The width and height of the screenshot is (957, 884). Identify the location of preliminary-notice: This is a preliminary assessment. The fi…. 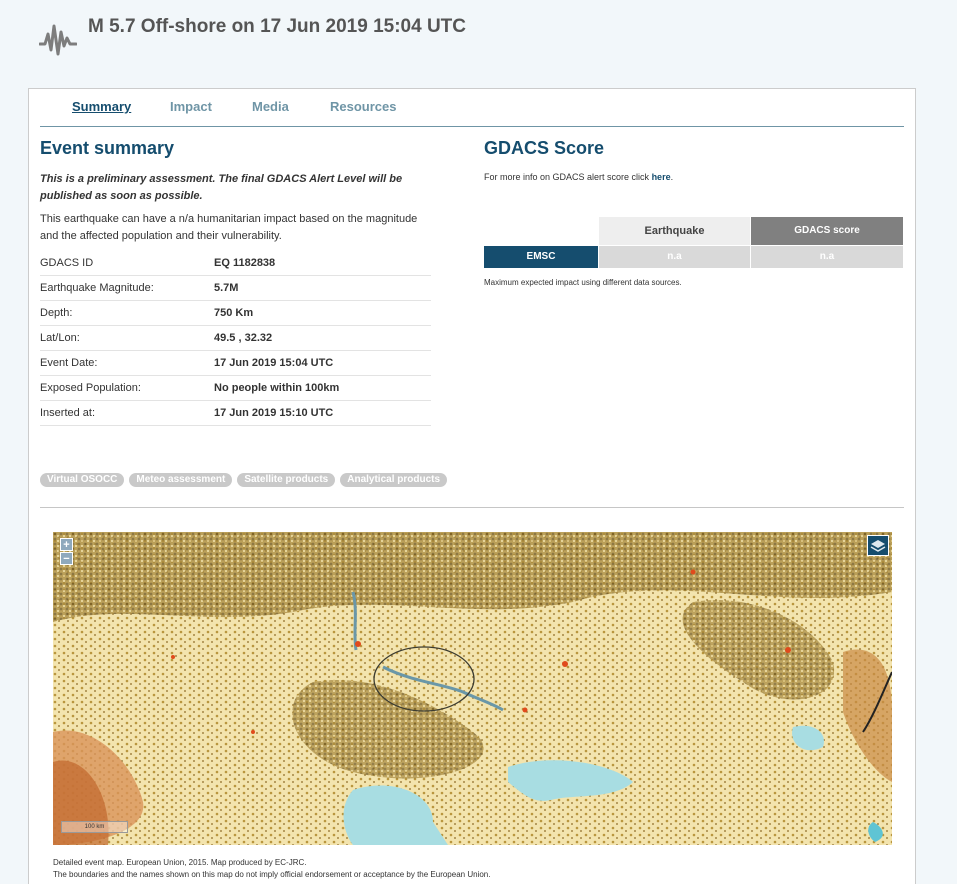
(221, 187).